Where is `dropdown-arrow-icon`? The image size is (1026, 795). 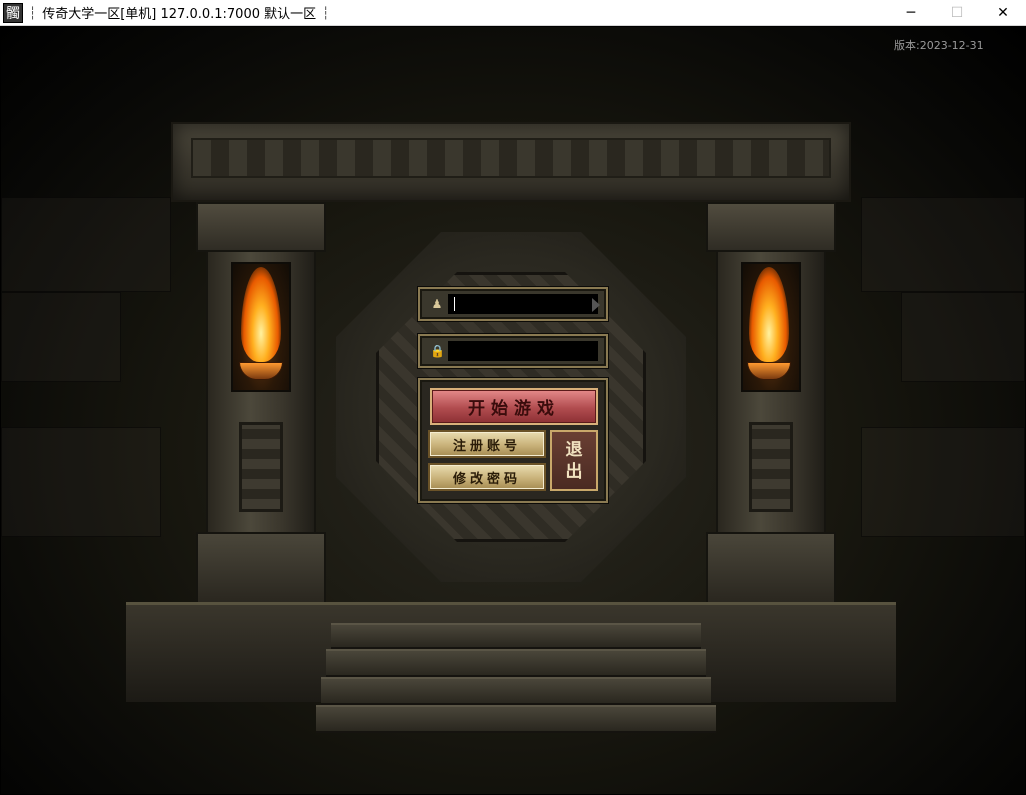
dropdown-arrow-icon is located at coordinates (596, 305).